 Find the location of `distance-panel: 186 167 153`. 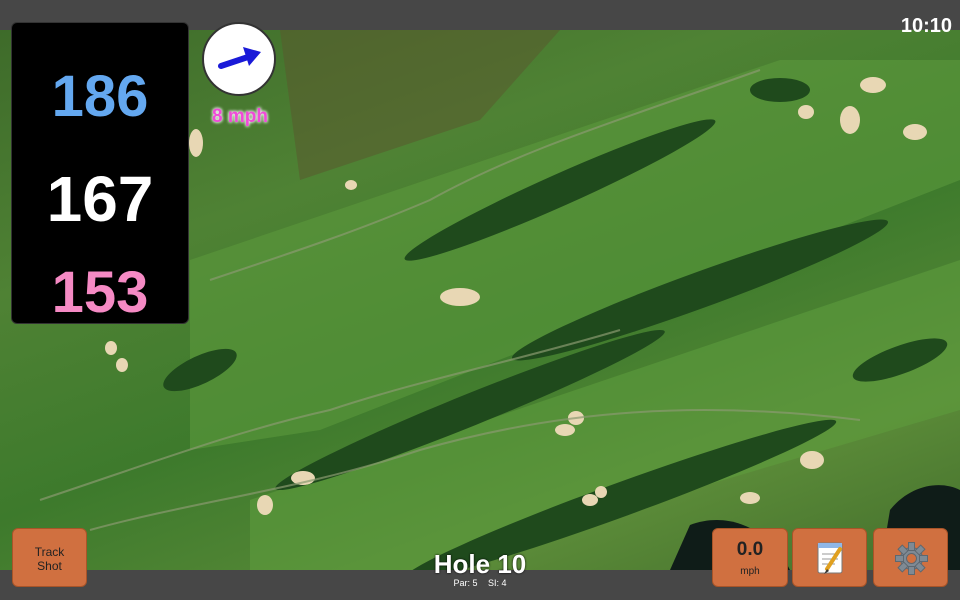

distance-panel: 186 167 153 is located at coordinates (100, 173).